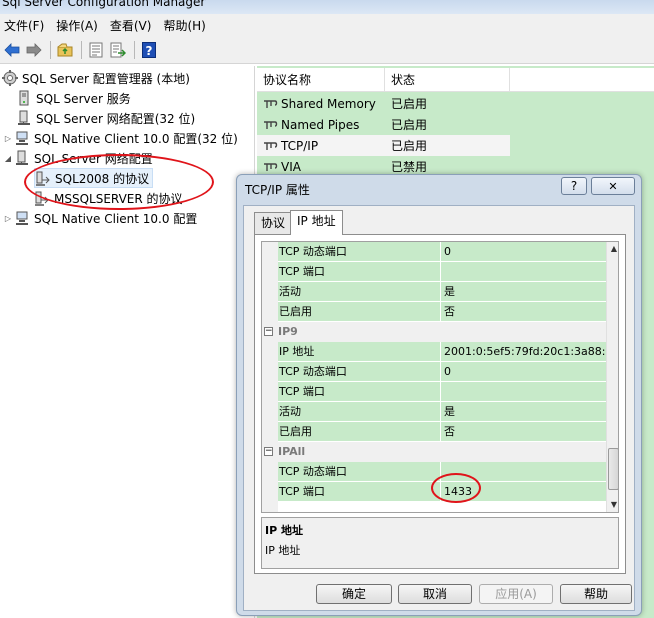  I want to click on up-folder-icon, so click(65, 50).